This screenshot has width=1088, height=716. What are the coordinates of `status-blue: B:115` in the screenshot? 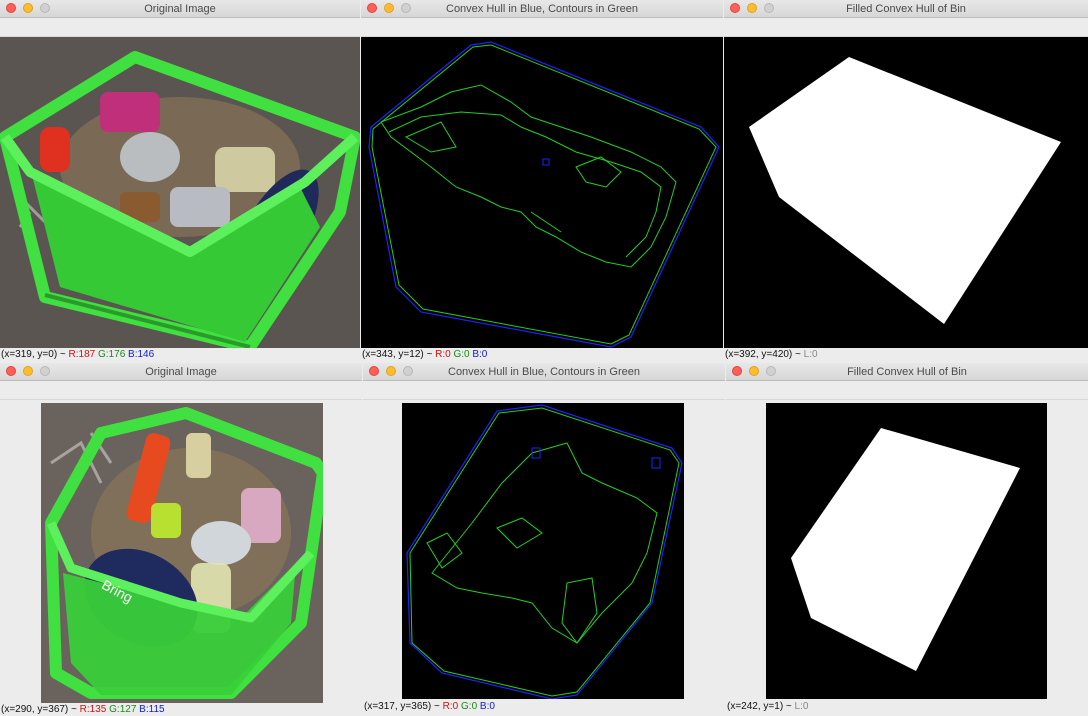 It's located at (152, 709).